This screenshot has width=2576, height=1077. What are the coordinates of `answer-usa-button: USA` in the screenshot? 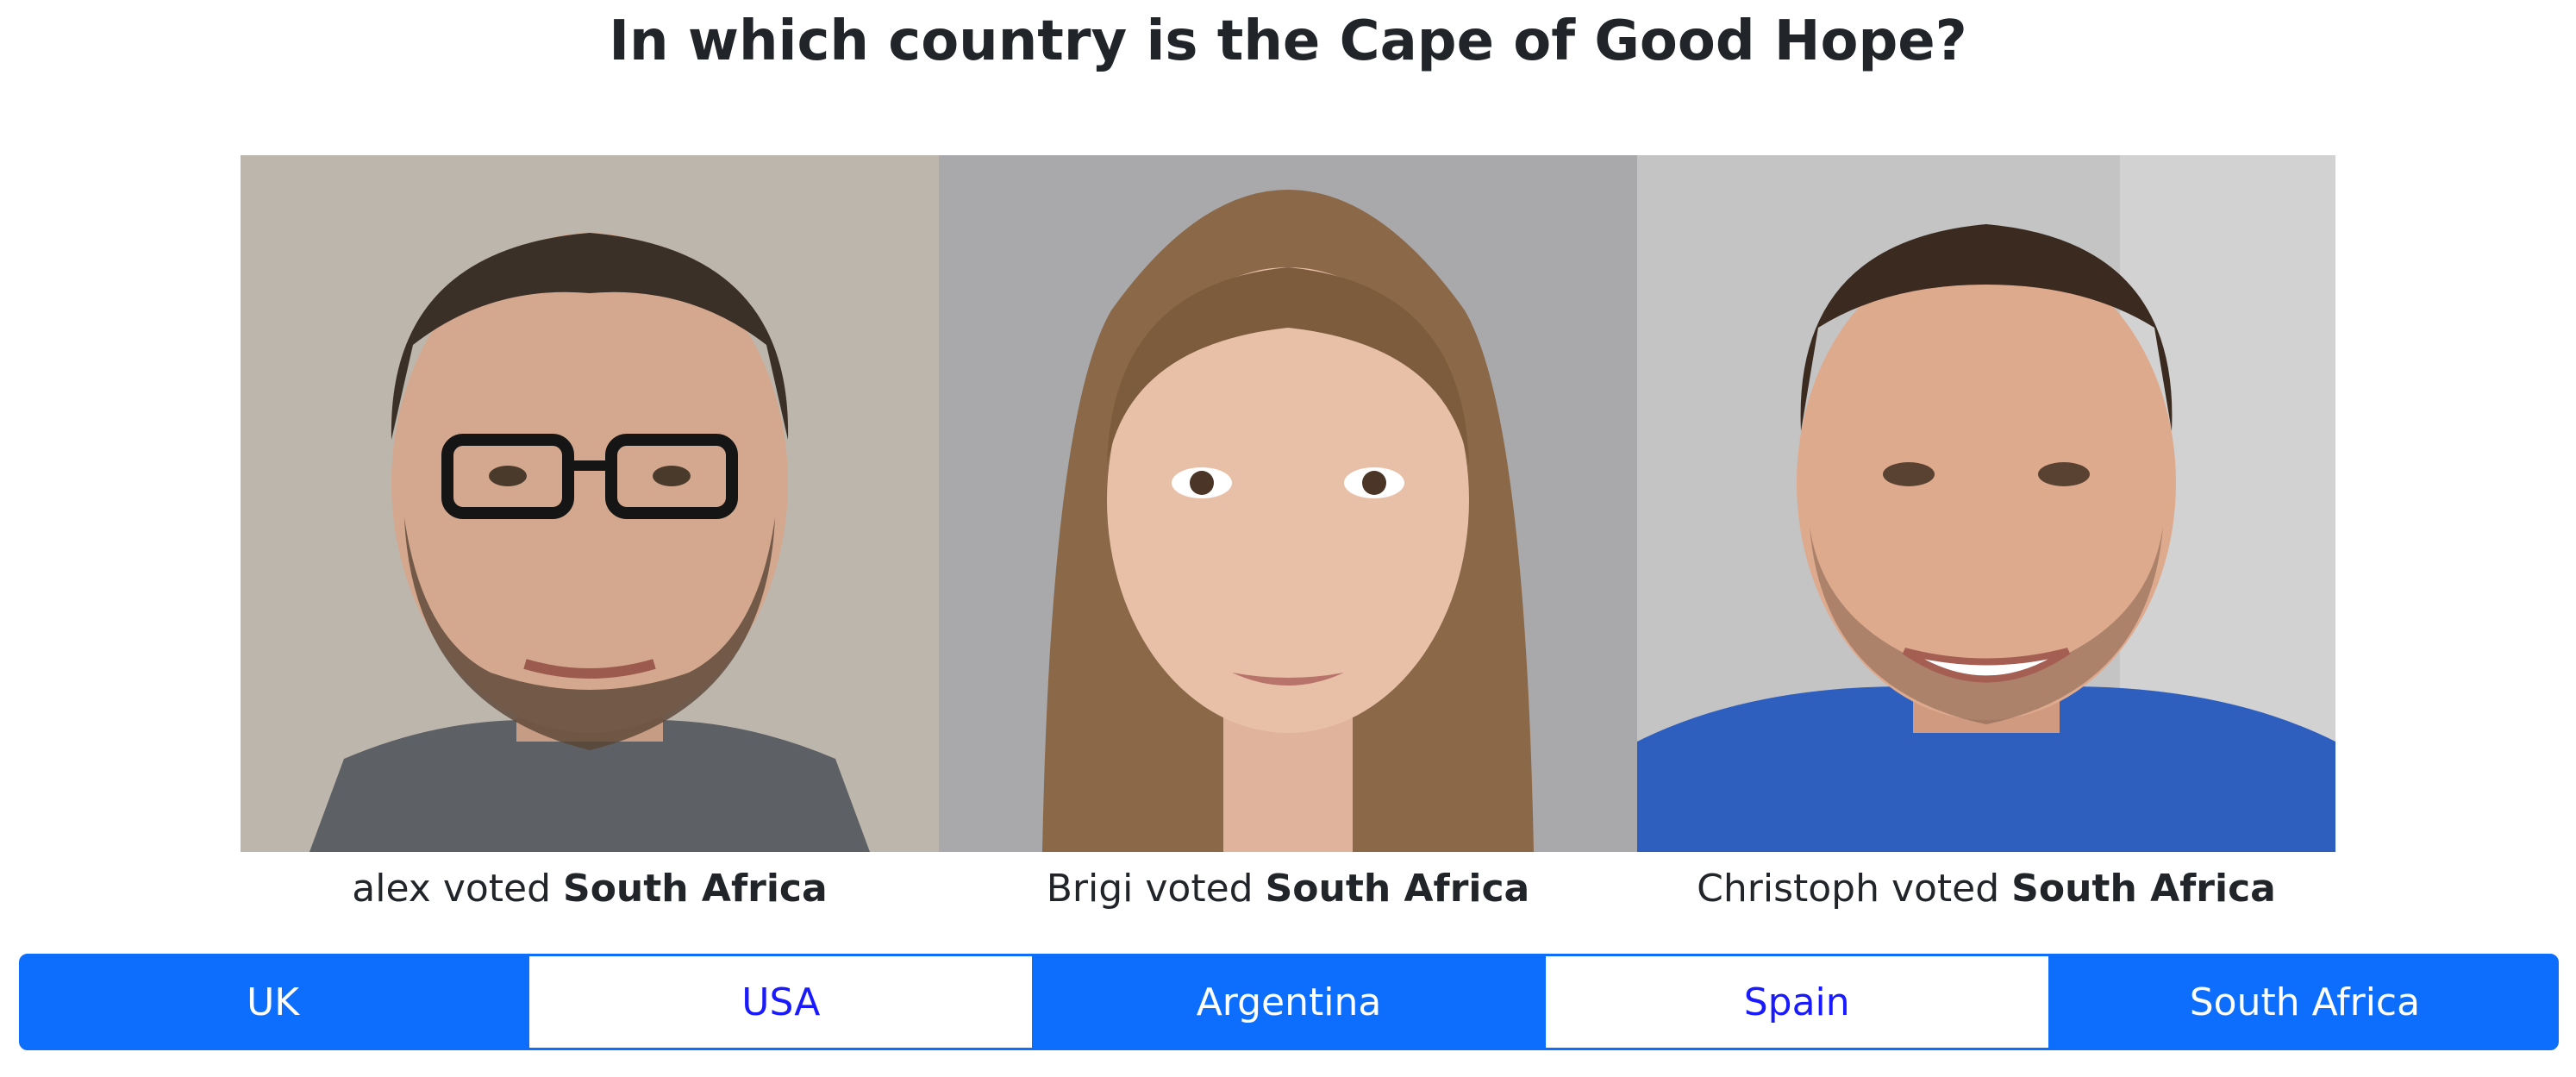 It's located at (781, 1002).